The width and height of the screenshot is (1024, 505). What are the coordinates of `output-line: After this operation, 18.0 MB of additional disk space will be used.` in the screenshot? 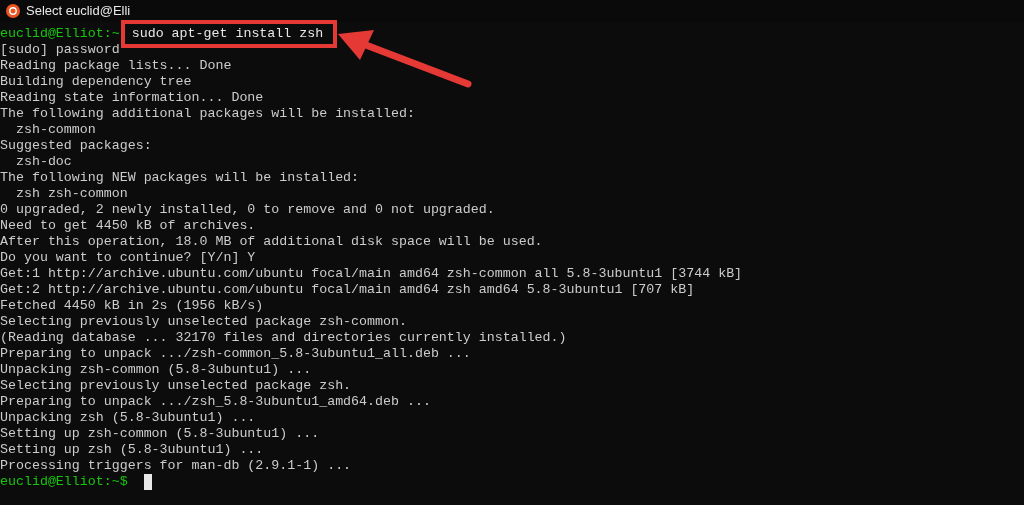 It's located at (271, 242).